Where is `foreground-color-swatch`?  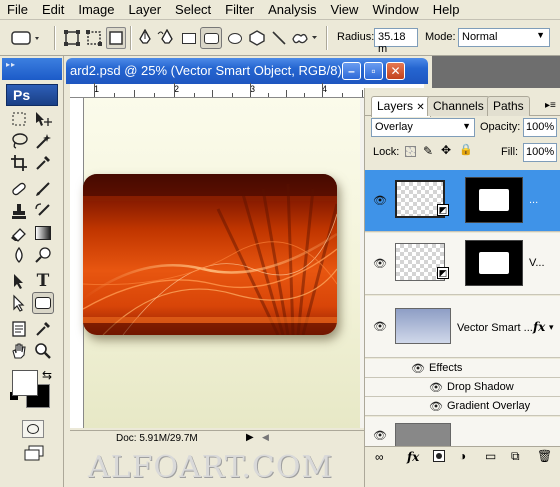 foreground-color-swatch is located at coordinates (25, 383).